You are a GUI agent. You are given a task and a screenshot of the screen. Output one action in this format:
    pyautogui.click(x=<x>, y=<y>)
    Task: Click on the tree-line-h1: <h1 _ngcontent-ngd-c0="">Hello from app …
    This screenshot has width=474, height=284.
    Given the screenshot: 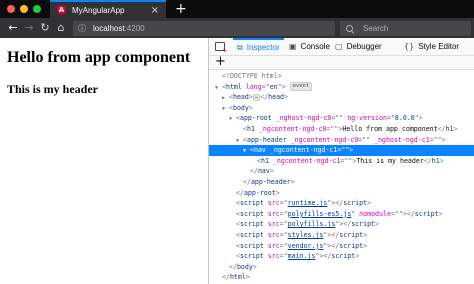 What is the action you would take?
    pyautogui.click(x=341, y=129)
    